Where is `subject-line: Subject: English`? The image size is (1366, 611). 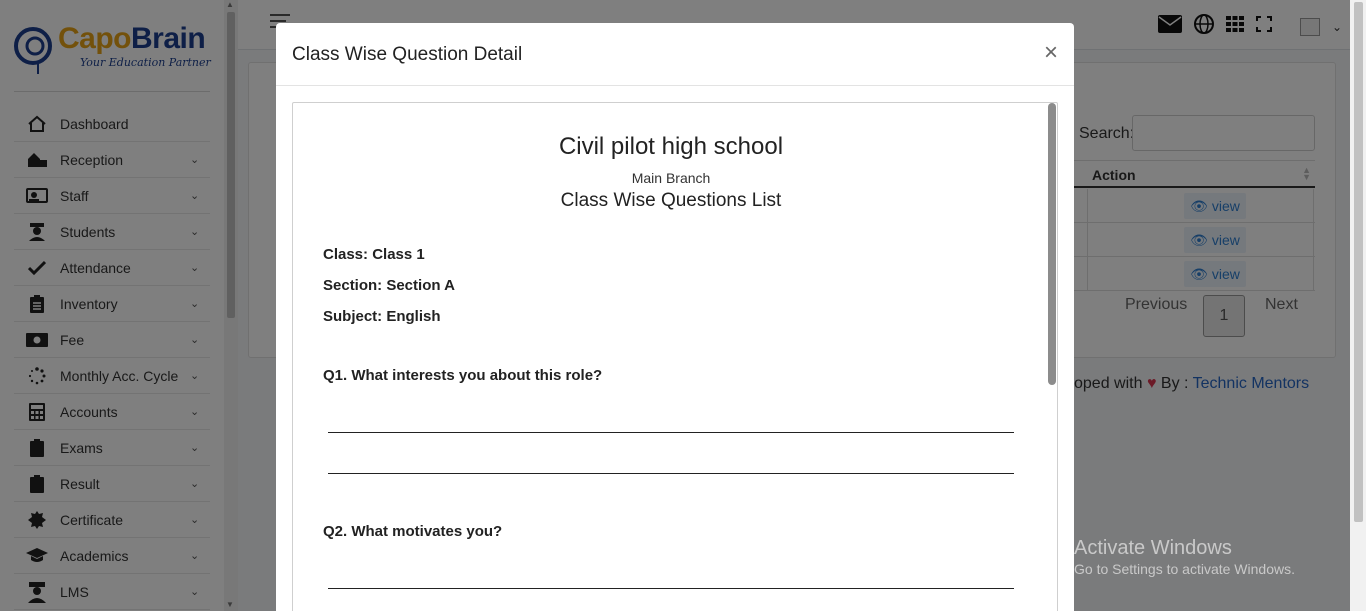 subject-line: Subject: English is located at coordinates (382, 316).